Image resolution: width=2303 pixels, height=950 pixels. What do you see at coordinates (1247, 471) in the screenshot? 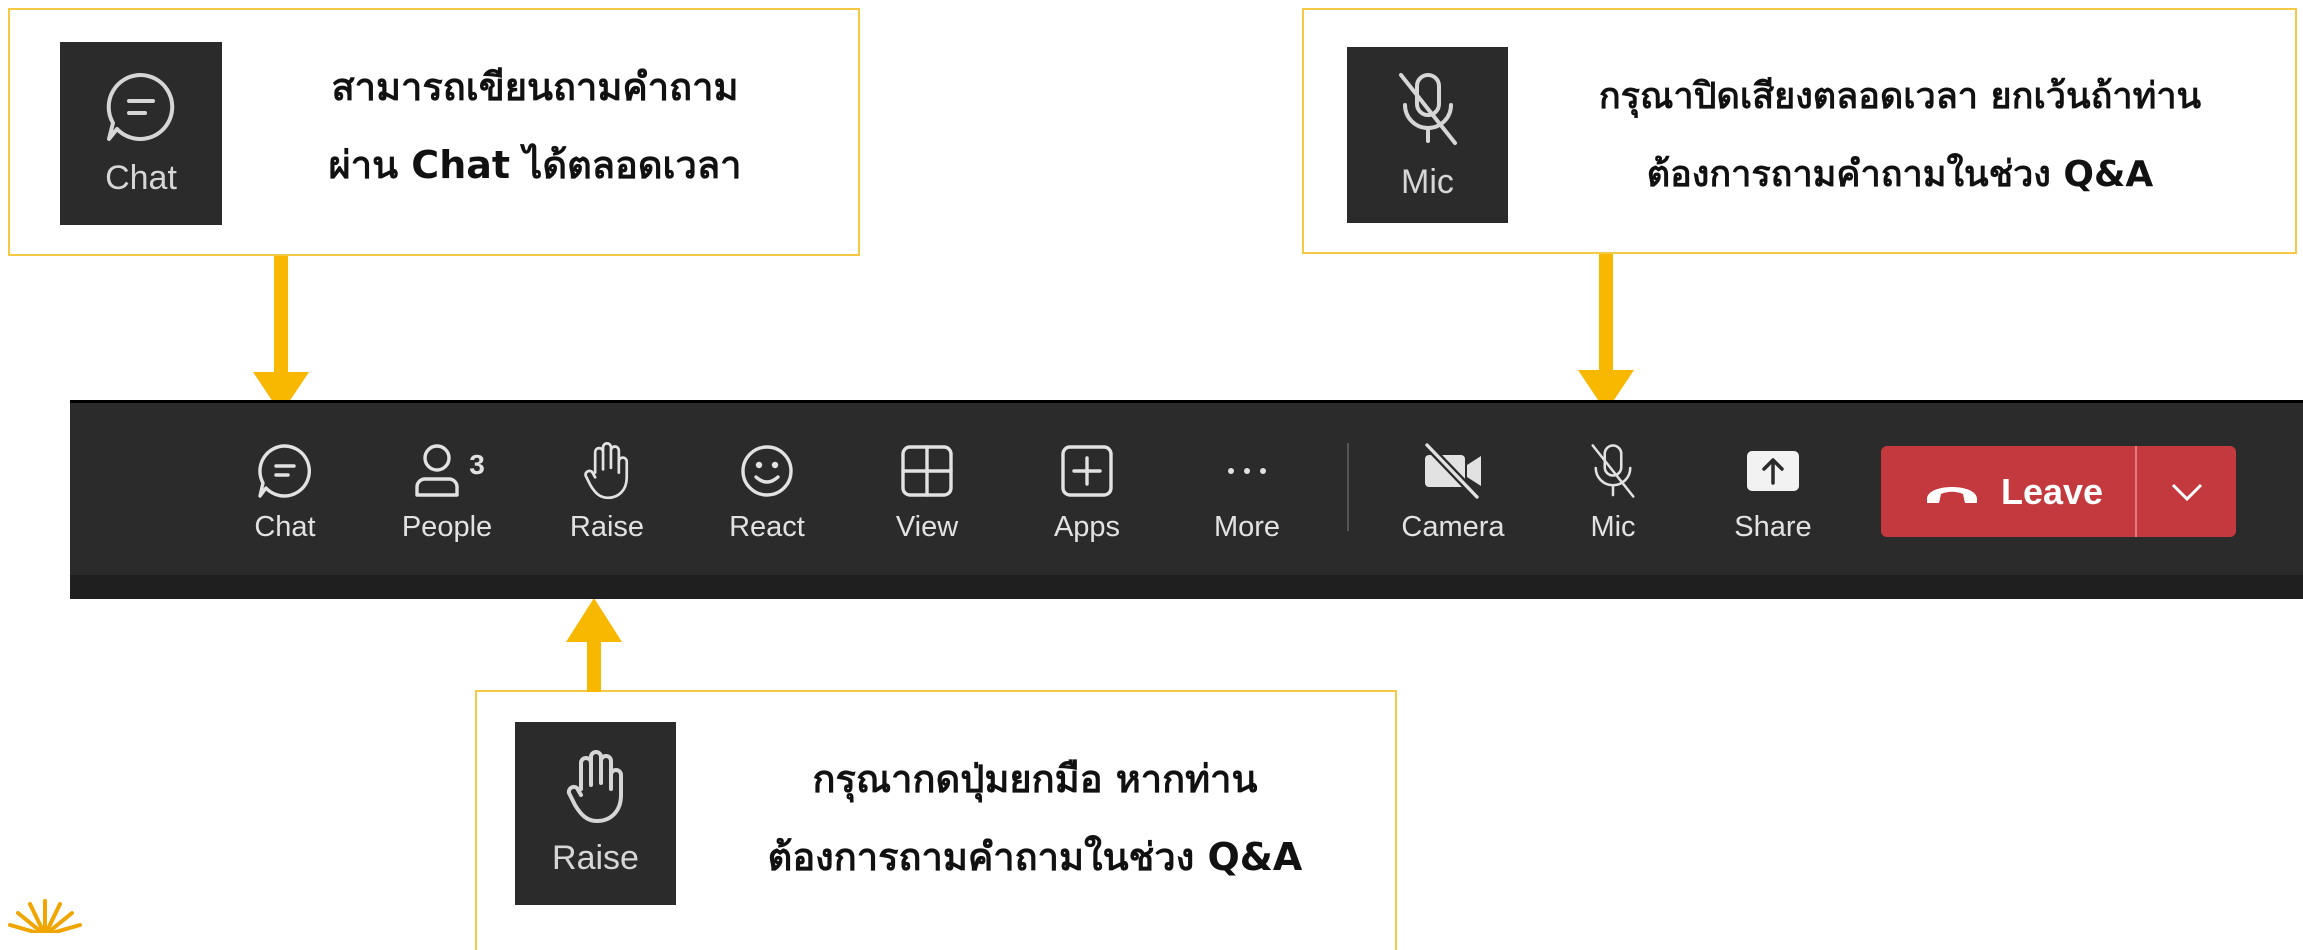
I see `more-dots-icon` at bounding box center [1247, 471].